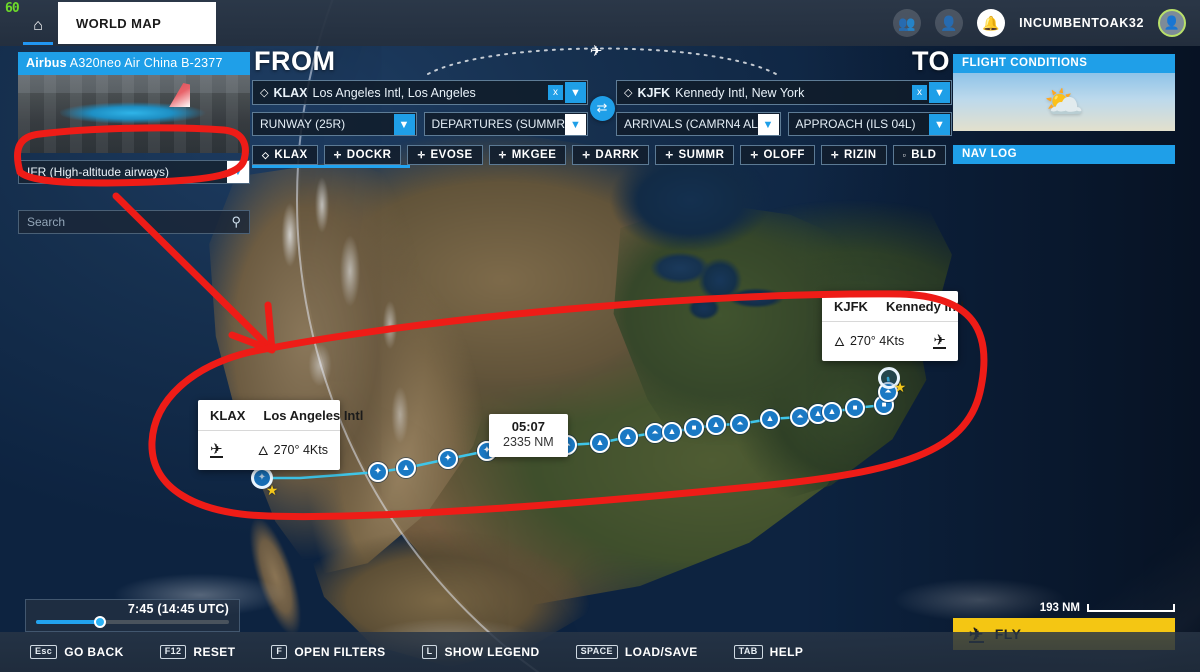 The image size is (1200, 672). What do you see at coordinates (869, 124) in the screenshot?
I see `arrival-approach-select: APPROACH (ILS 04L) ▼` at bounding box center [869, 124].